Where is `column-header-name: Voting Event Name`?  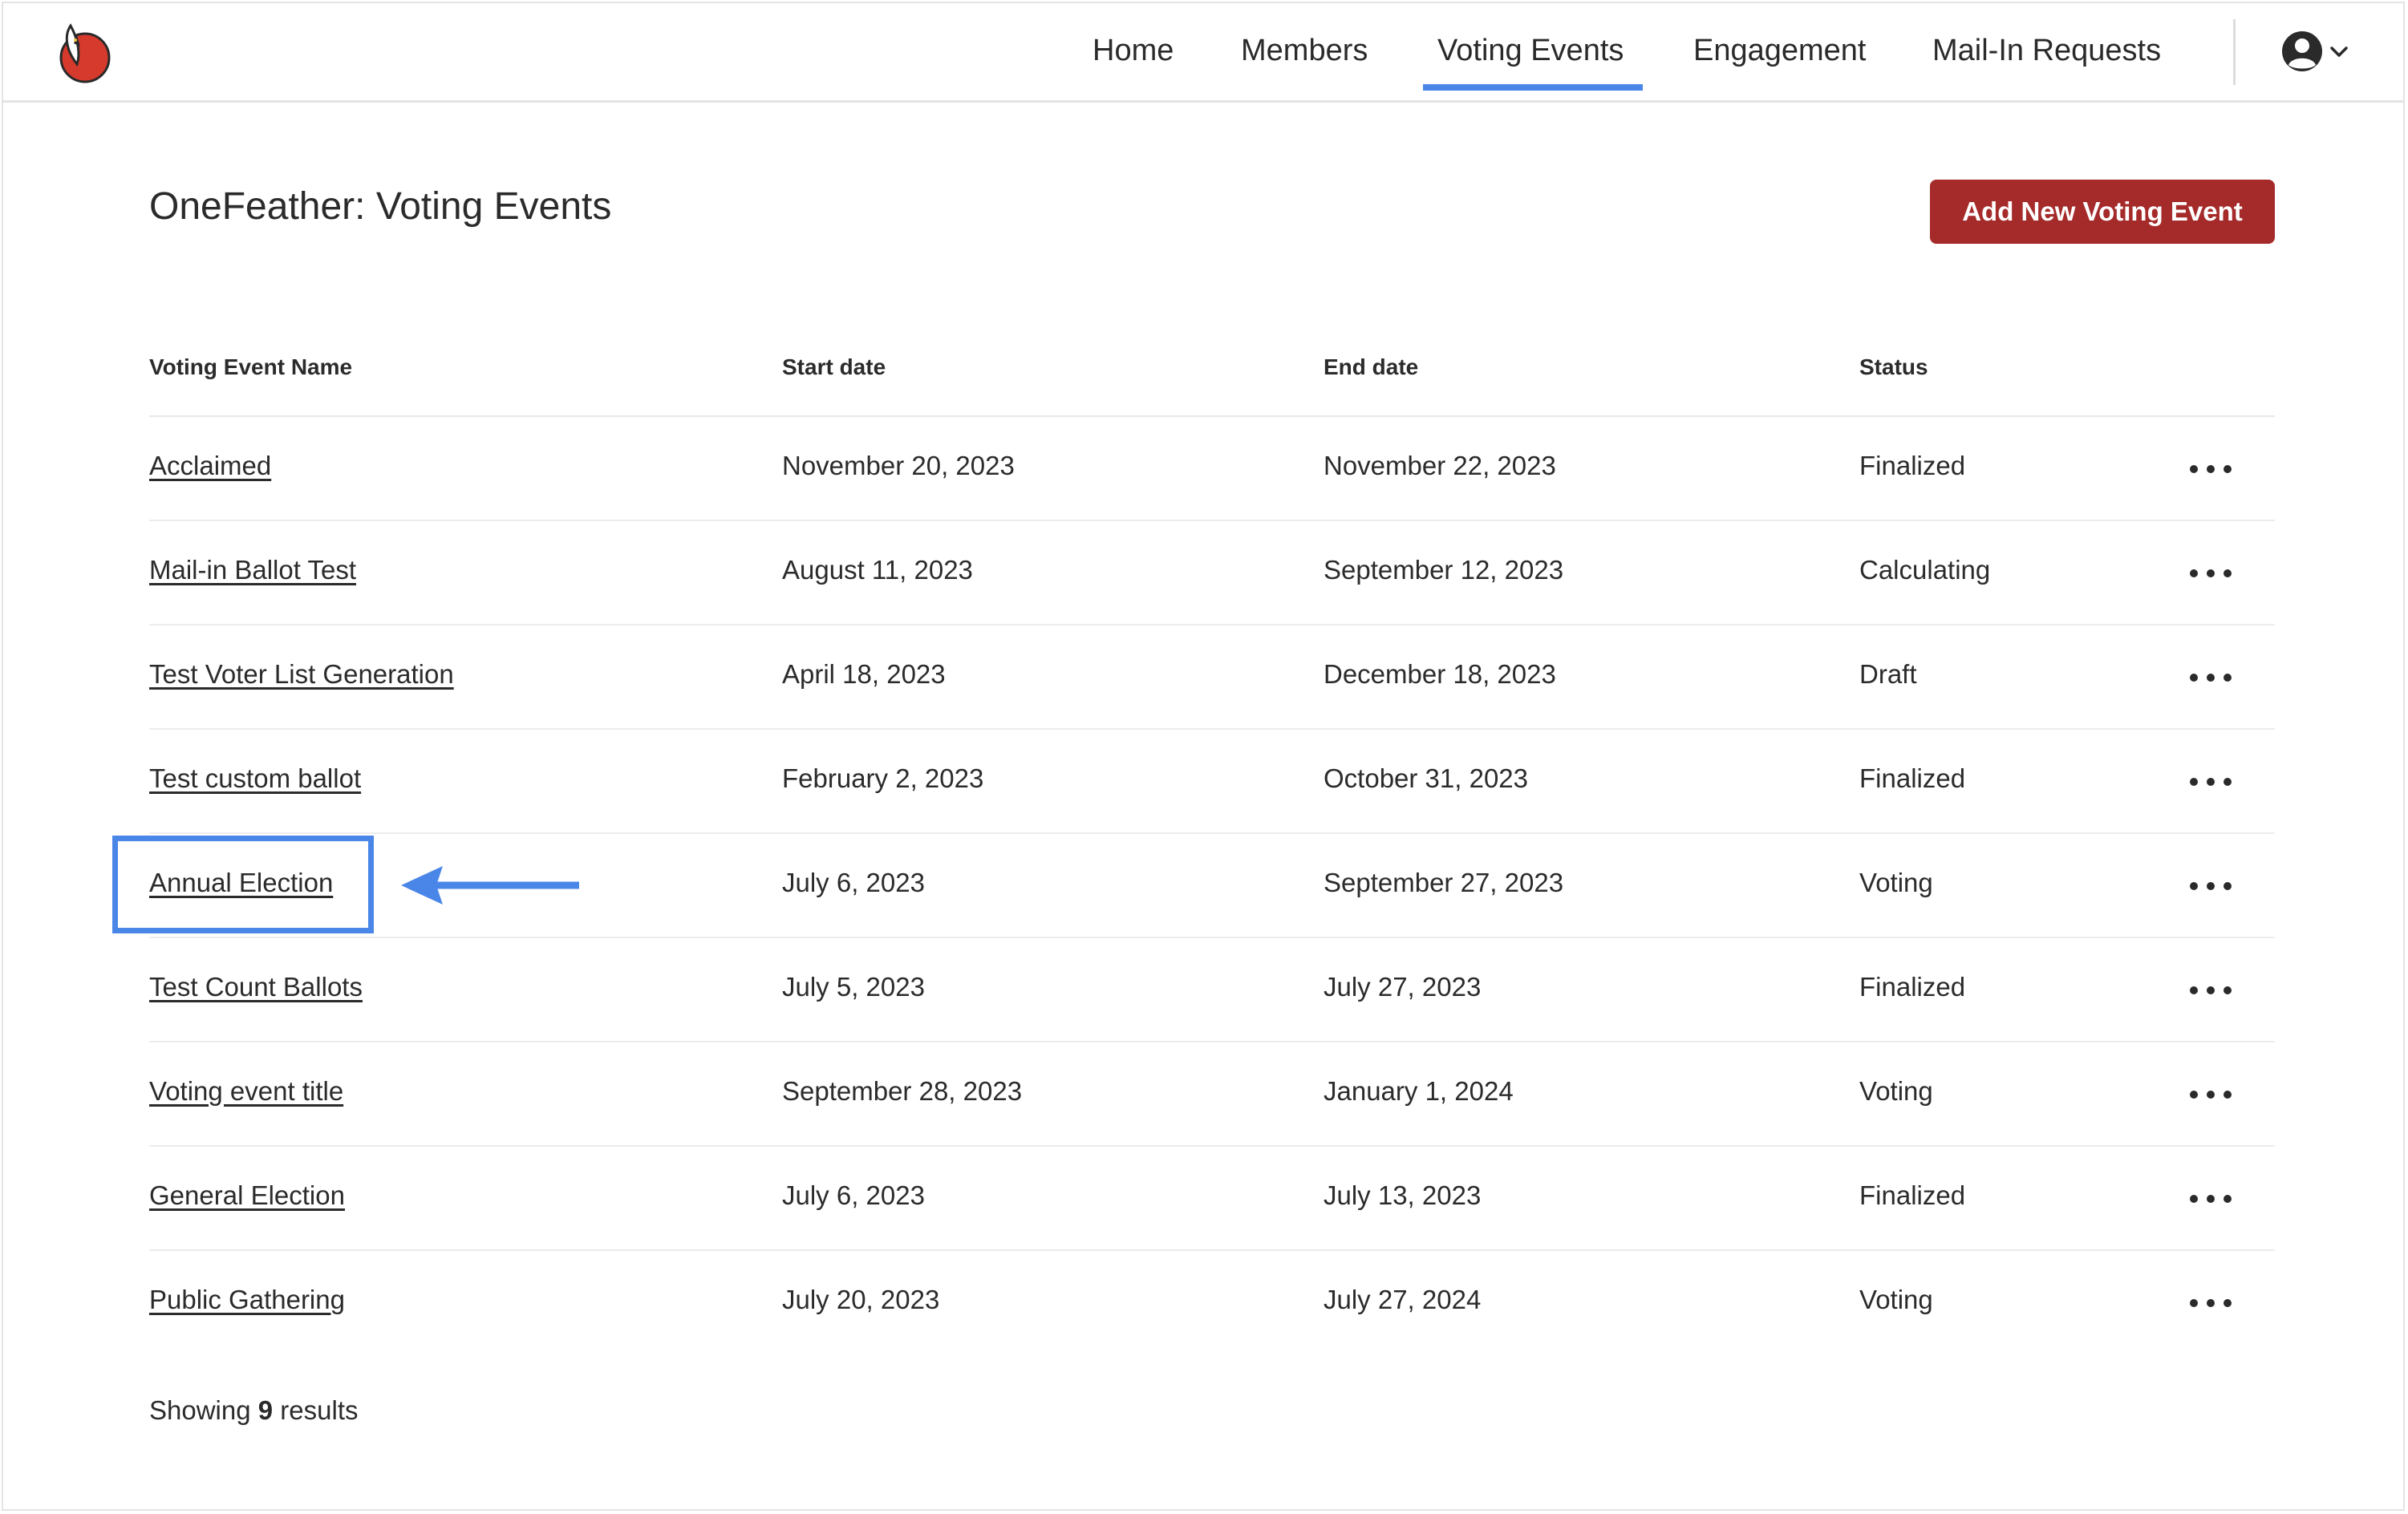
column-header-name: Voting Event Name is located at coordinates (250, 367).